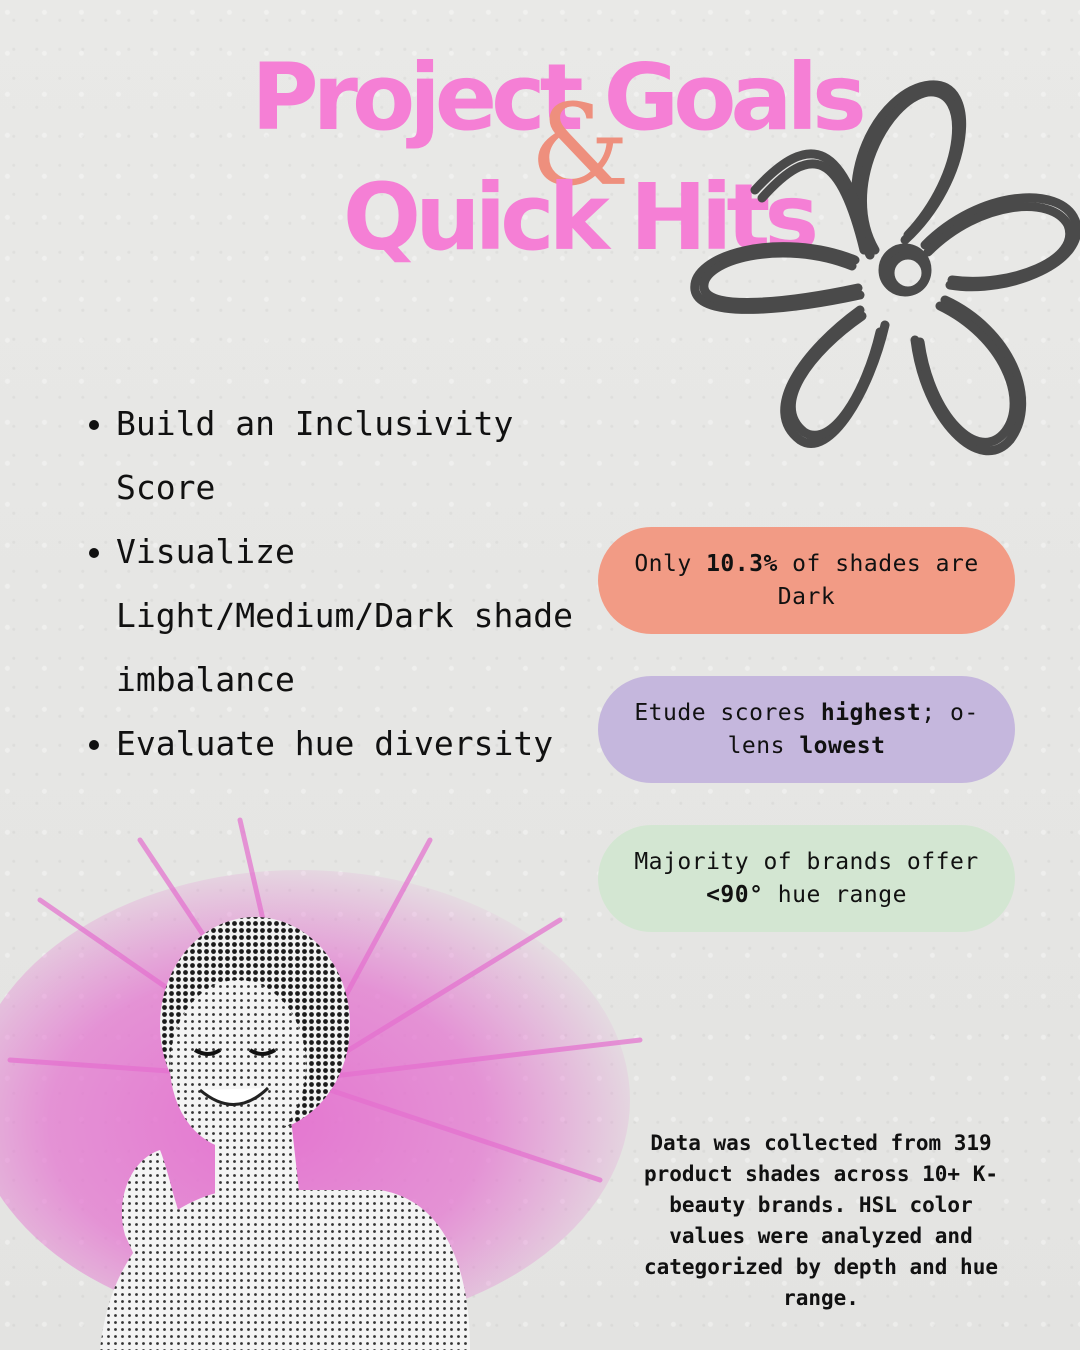  I want to click on quick-hit-highlight: <90°, so click(735, 894).